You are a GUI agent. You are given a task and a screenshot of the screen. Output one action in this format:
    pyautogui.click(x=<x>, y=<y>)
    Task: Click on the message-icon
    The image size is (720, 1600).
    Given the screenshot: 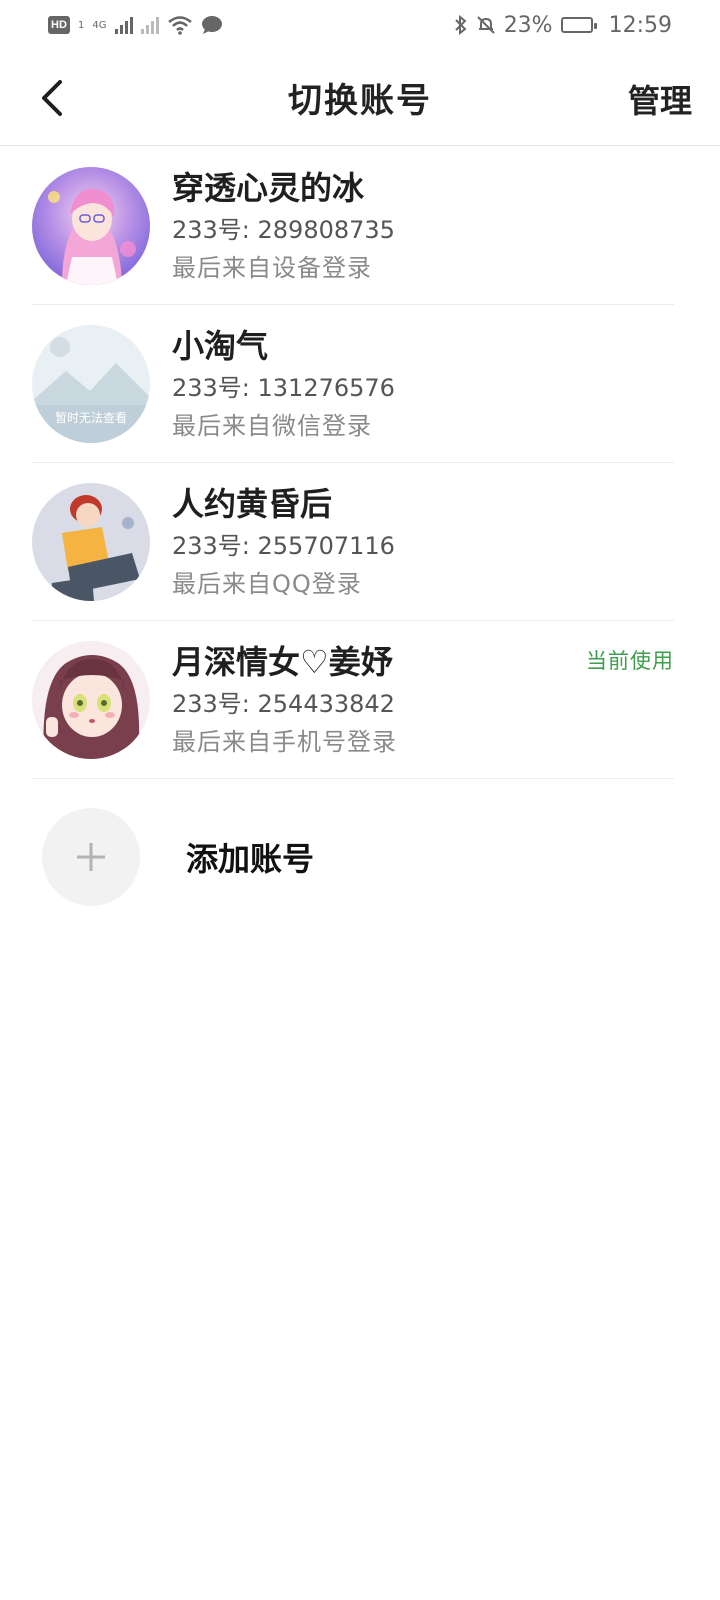 What is the action you would take?
    pyautogui.click(x=212, y=25)
    